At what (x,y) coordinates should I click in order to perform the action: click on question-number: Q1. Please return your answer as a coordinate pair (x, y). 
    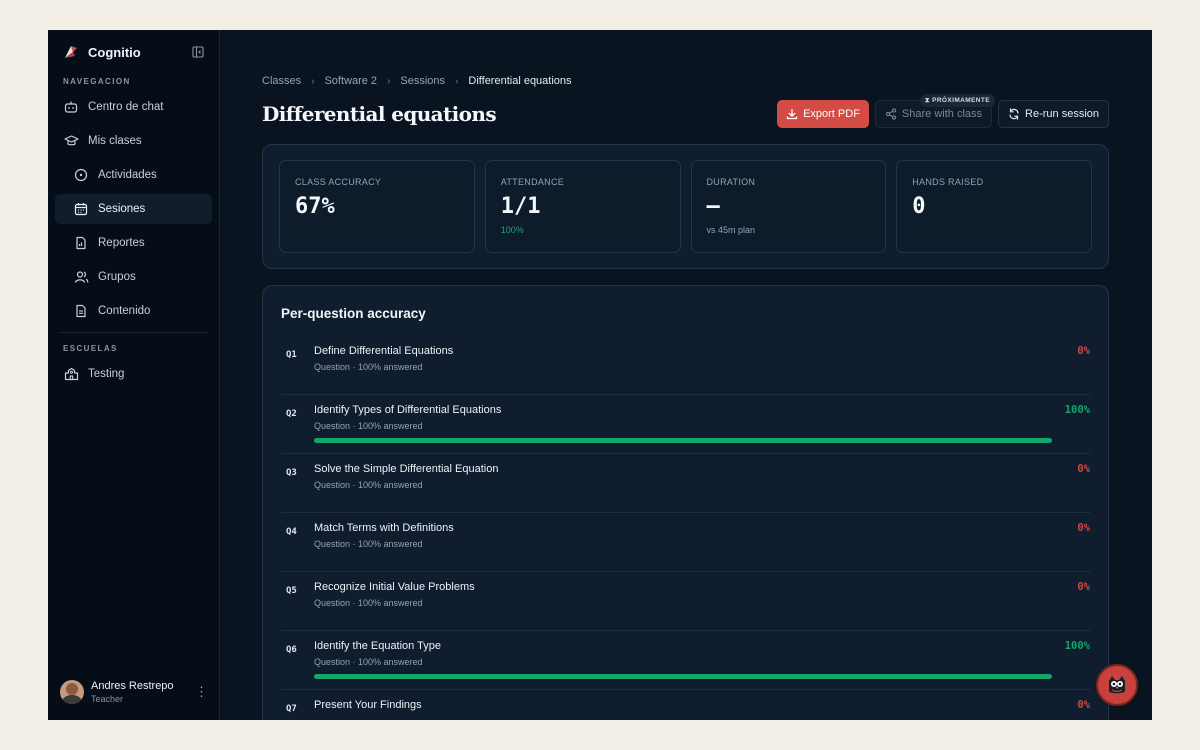
    Looking at the image, I should click on (291, 355).